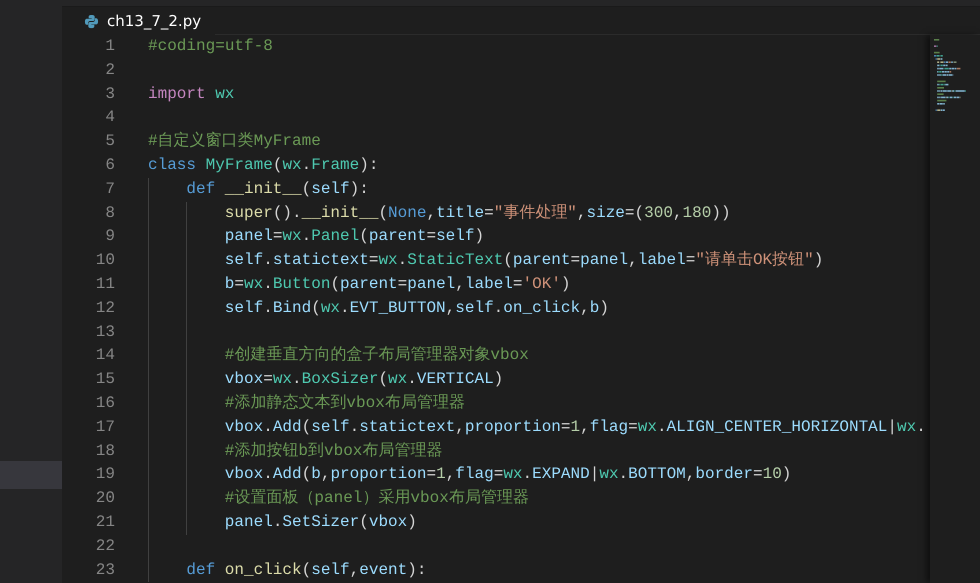 The image size is (980, 583). Describe the element at coordinates (105, 499) in the screenshot. I see `line-number: 20` at that location.